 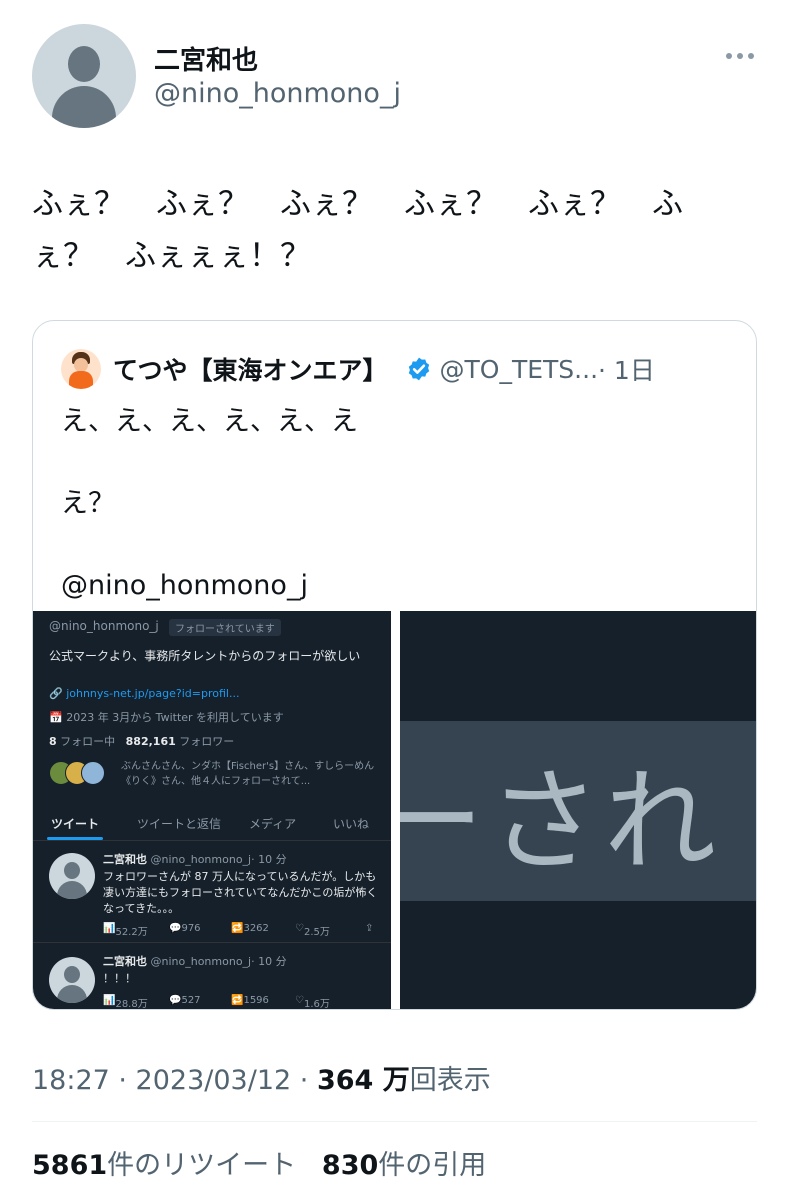 What do you see at coordinates (84, 64) in the screenshot?
I see `avatar-placeholder-head` at bounding box center [84, 64].